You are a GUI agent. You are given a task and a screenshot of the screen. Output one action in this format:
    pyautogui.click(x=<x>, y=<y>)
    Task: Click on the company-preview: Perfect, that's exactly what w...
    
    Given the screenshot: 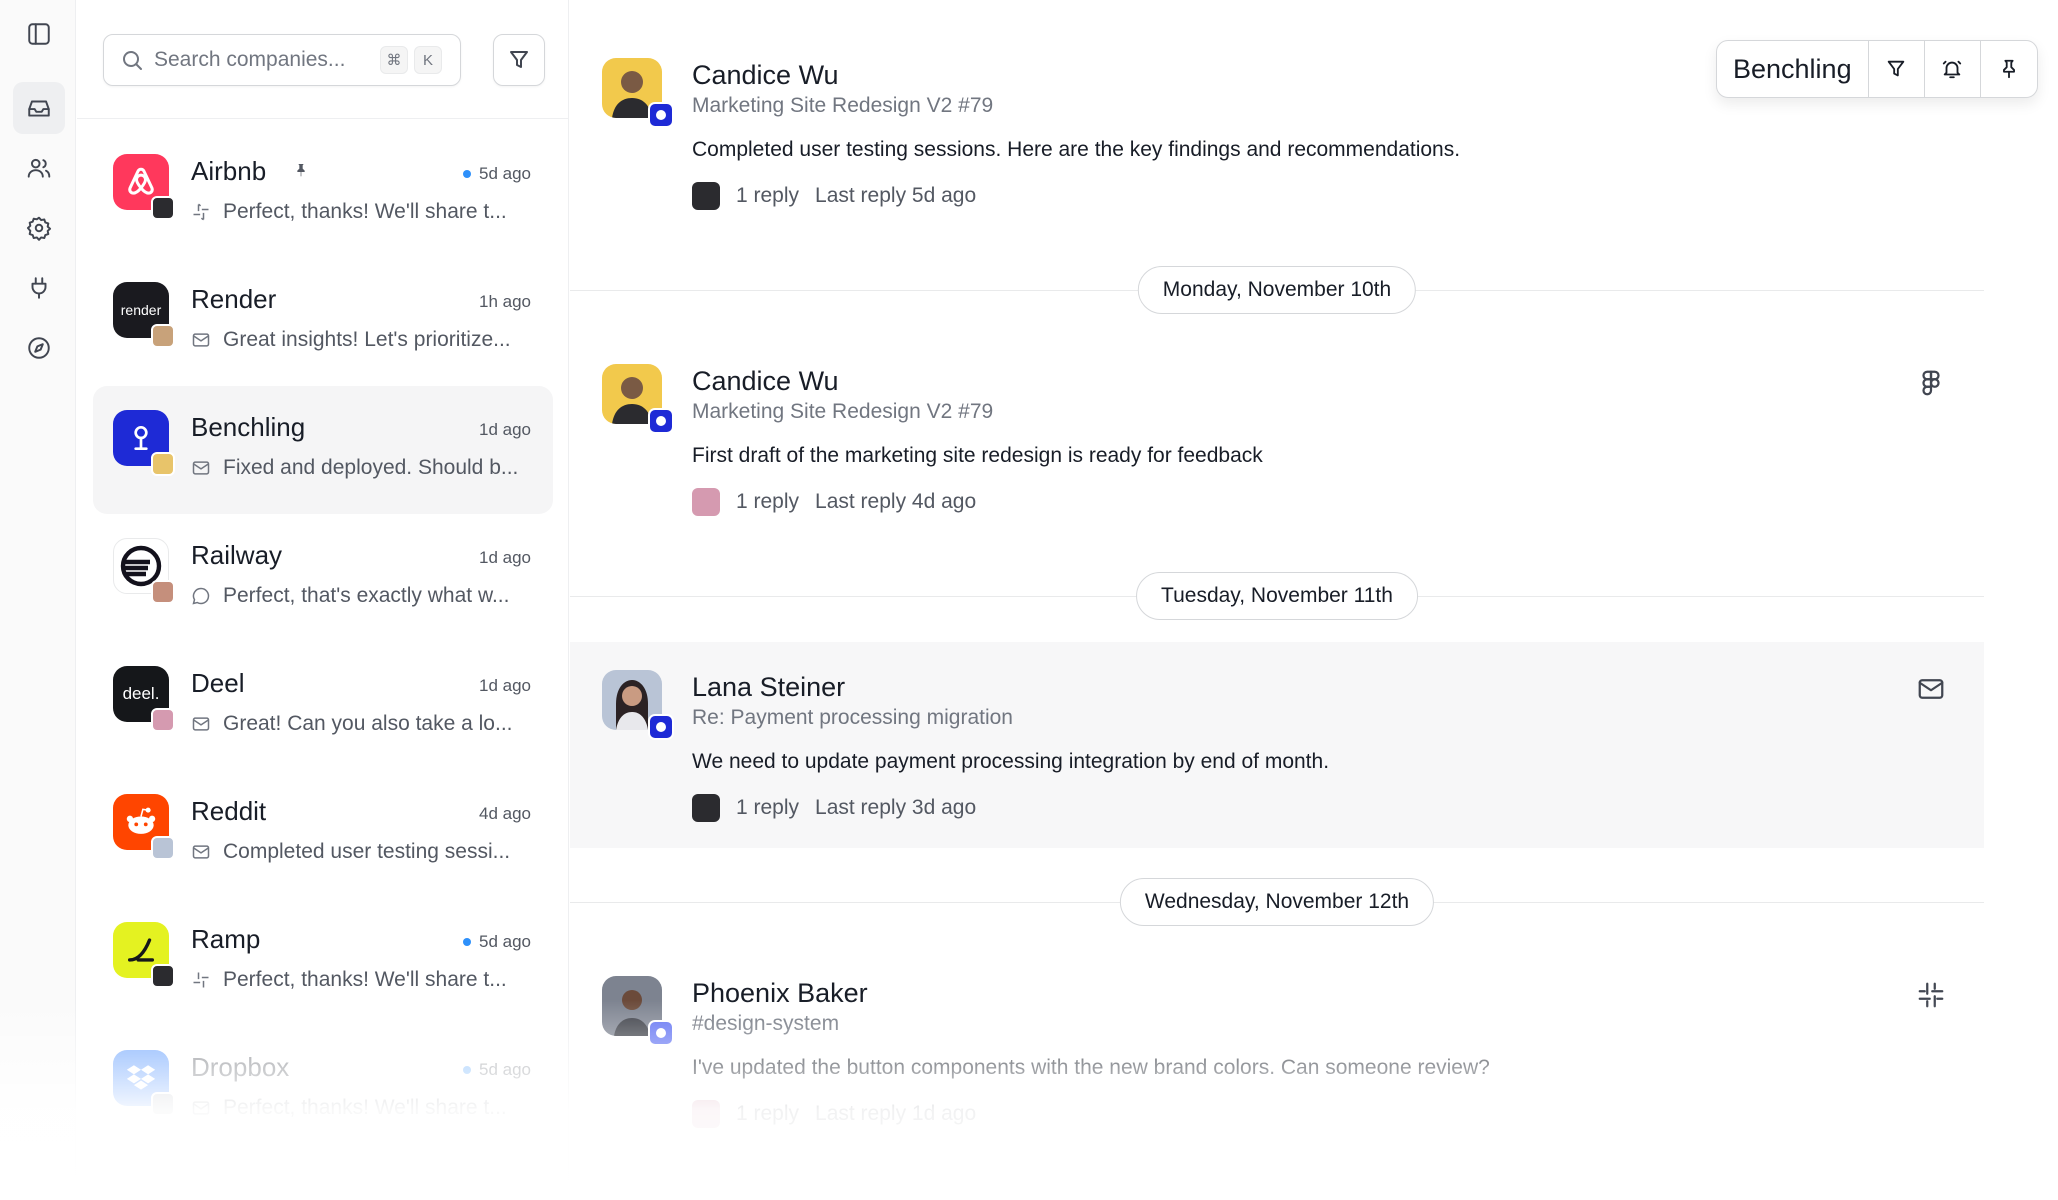 What is the action you would take?
    pyautogui.click(x=361, y=596)
    